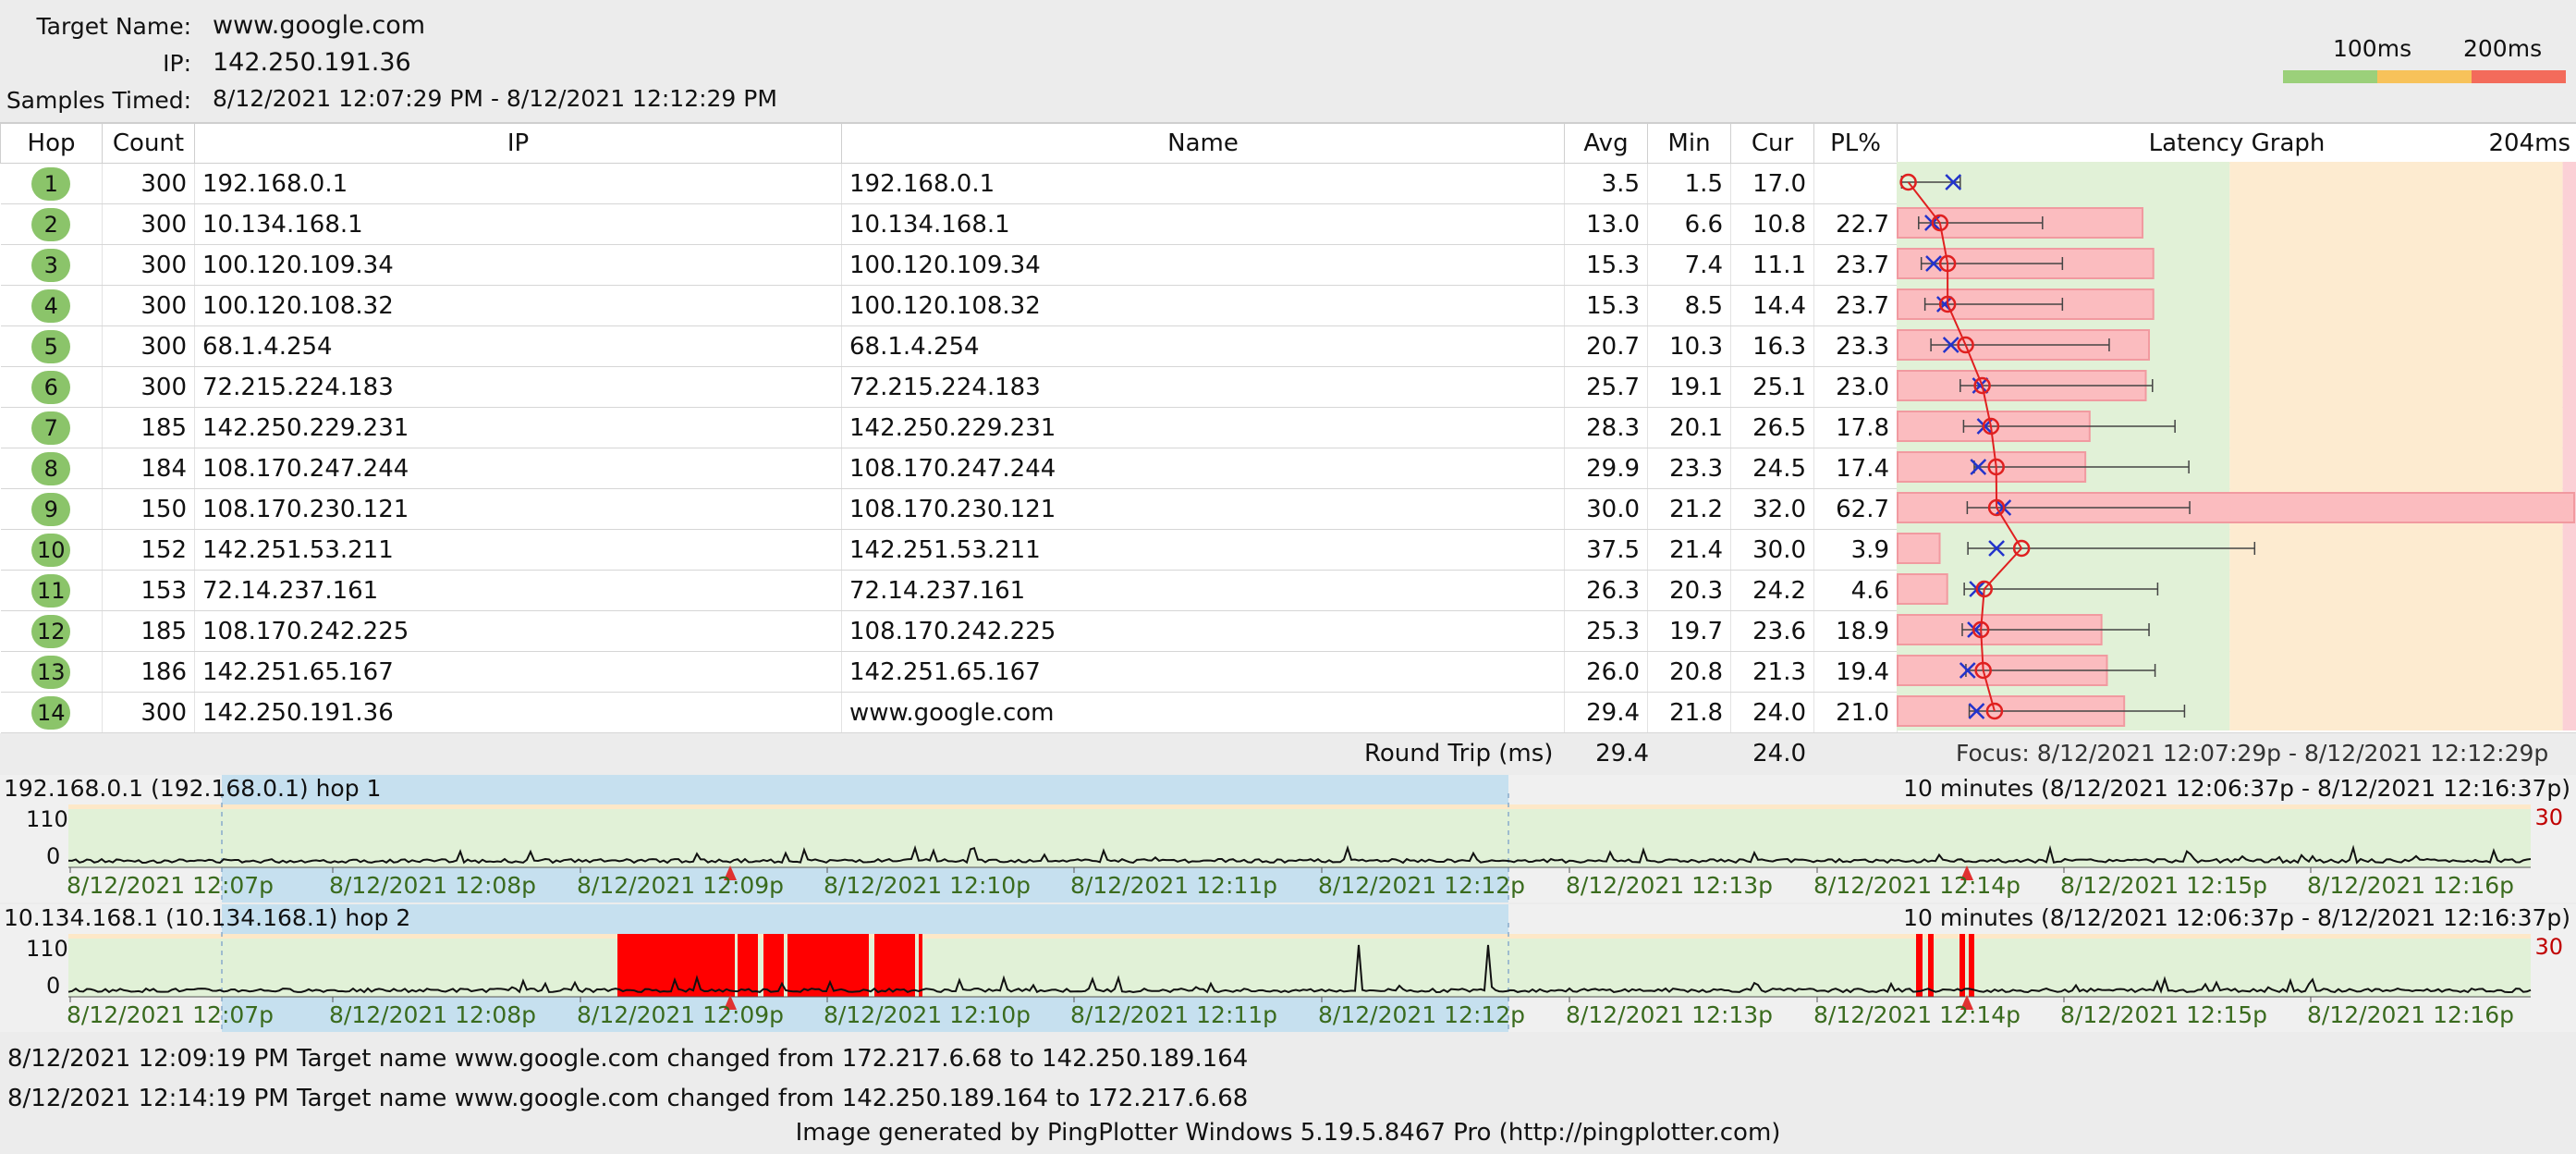  I want to click on hop-cell: 7, so click(51, 427).